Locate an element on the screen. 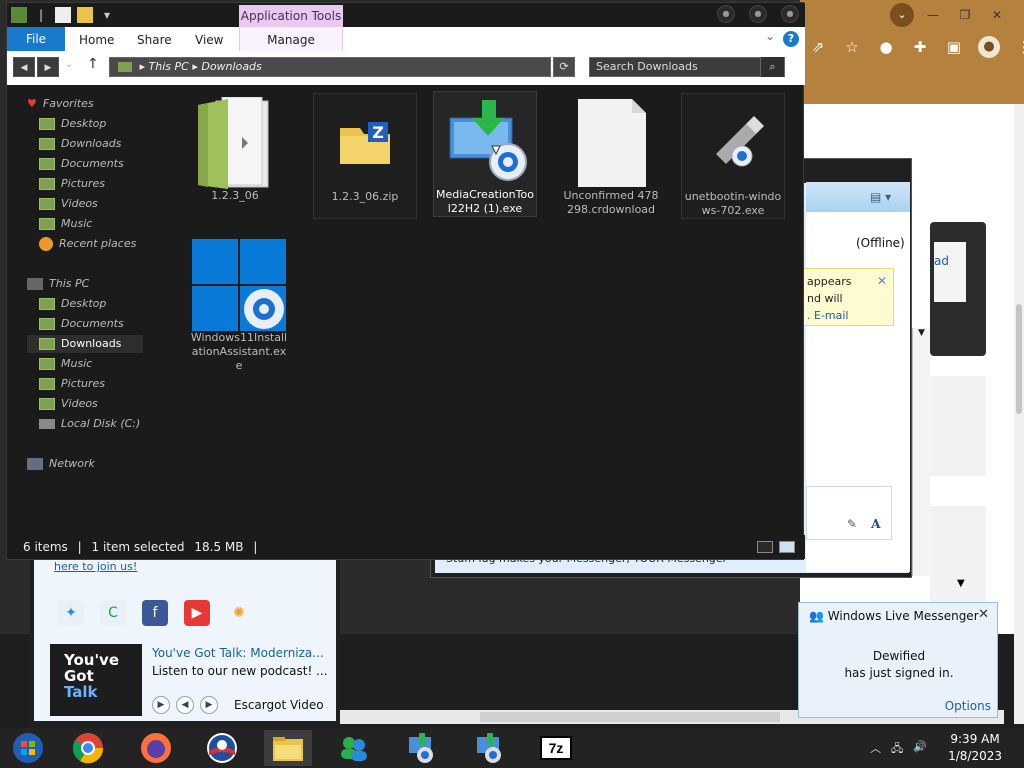 The image size is (1024, 768). nav-network: Network is located at coordinates (61, 464).